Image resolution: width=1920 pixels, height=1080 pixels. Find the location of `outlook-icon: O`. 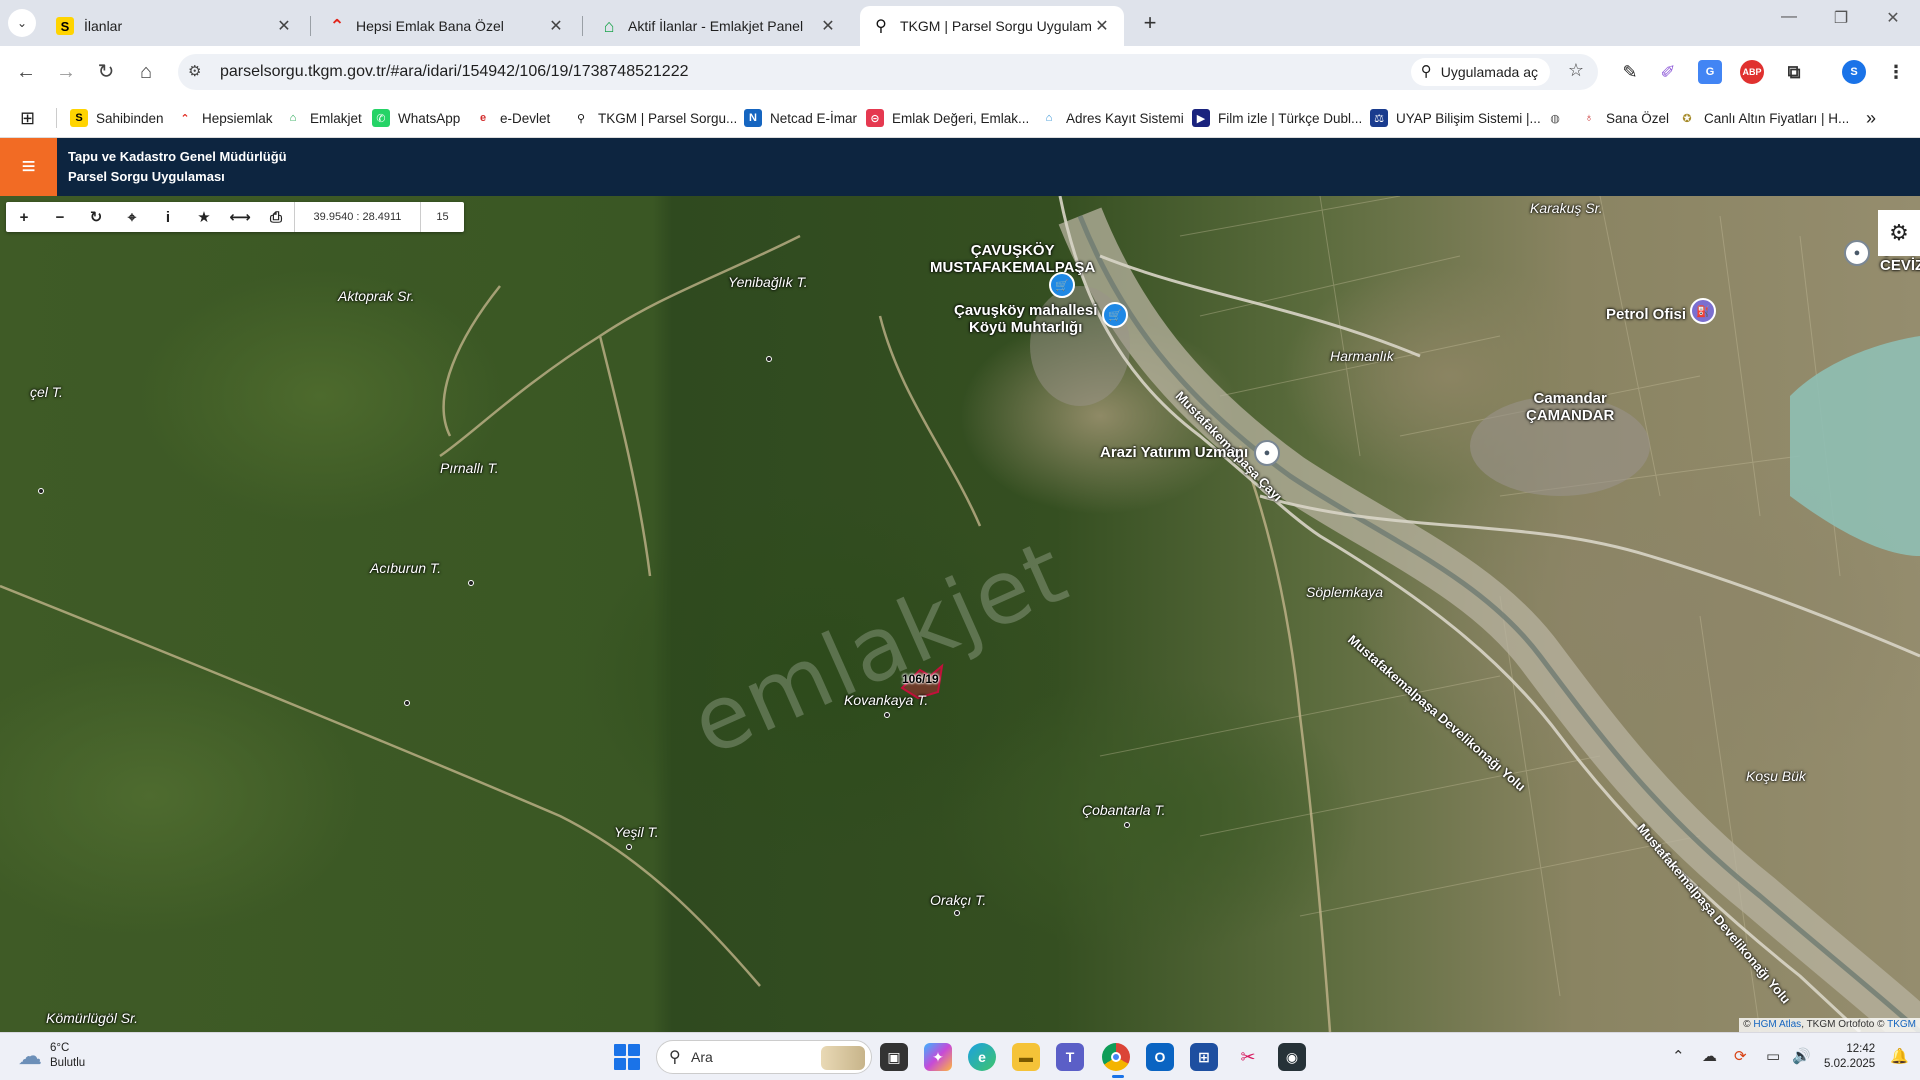

outlook-icon: O is located at coordinates (1160, 1057).